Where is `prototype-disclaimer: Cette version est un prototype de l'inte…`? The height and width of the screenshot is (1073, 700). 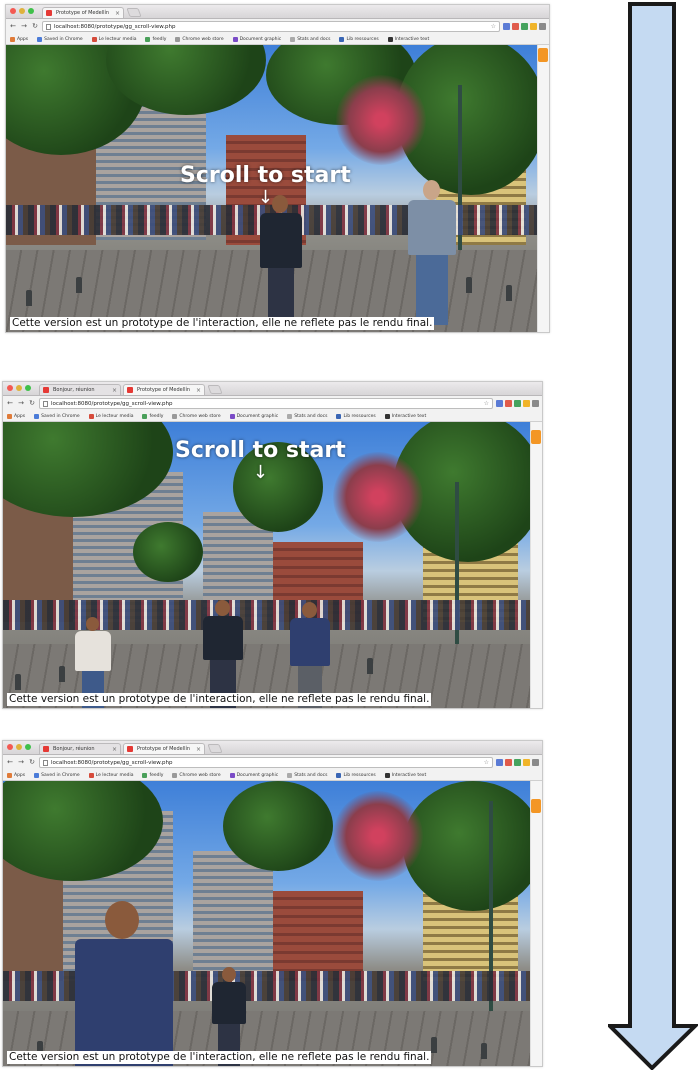
prototype-disclaimer: Cette version est un prototype de l'inte… is located at coordinates (219, 1057).